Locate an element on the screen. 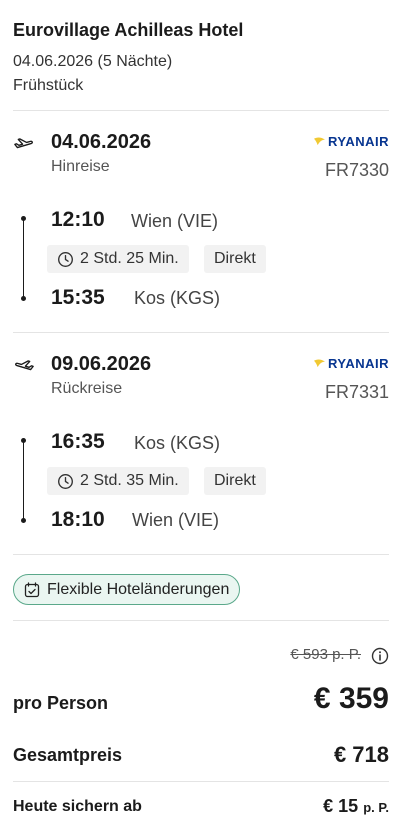 Image resolution: width=403 pixels, height=838 pixels. outbound-arrival-airport: Kos (KGS) is located at coordinates (177, 298).